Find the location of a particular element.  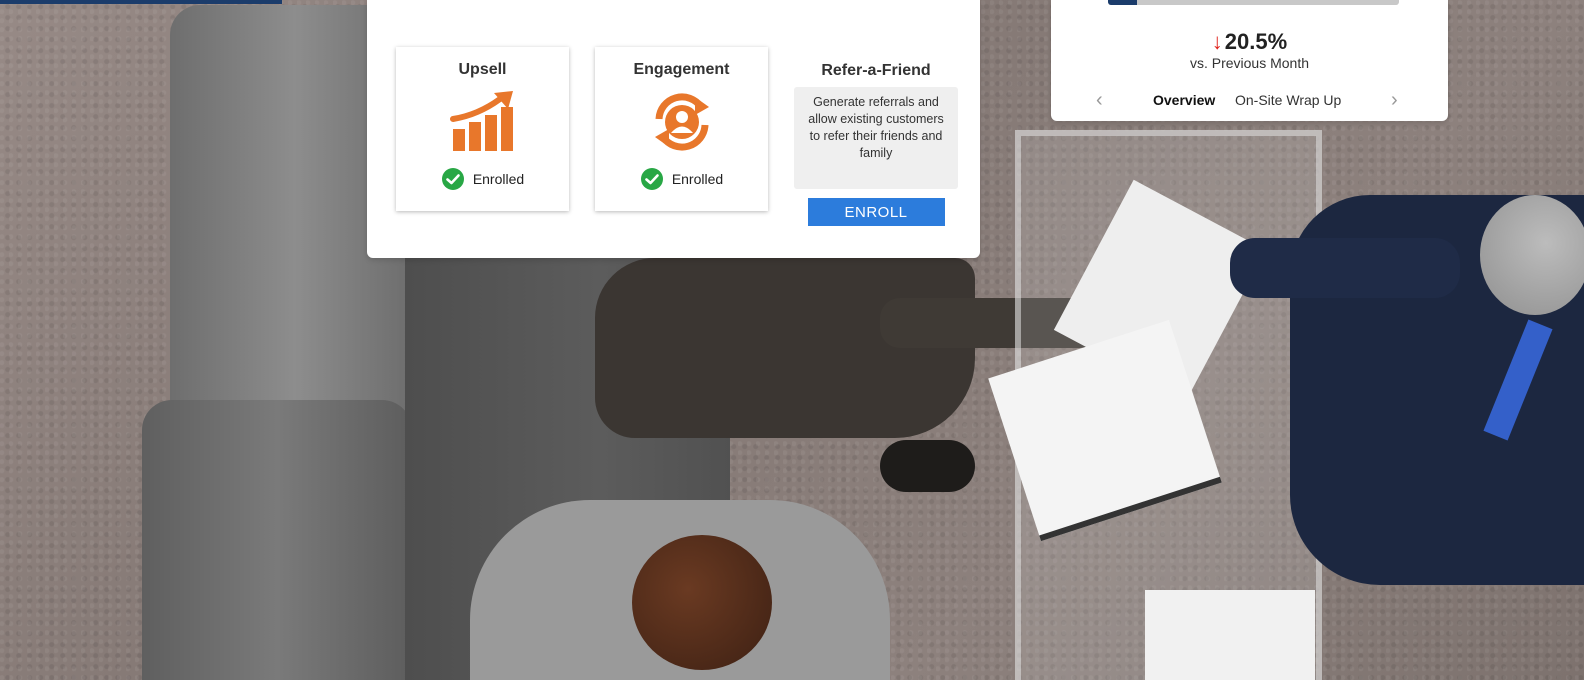

engagement-tile: Engagement Enrolled is located at coordinates (681, 129).